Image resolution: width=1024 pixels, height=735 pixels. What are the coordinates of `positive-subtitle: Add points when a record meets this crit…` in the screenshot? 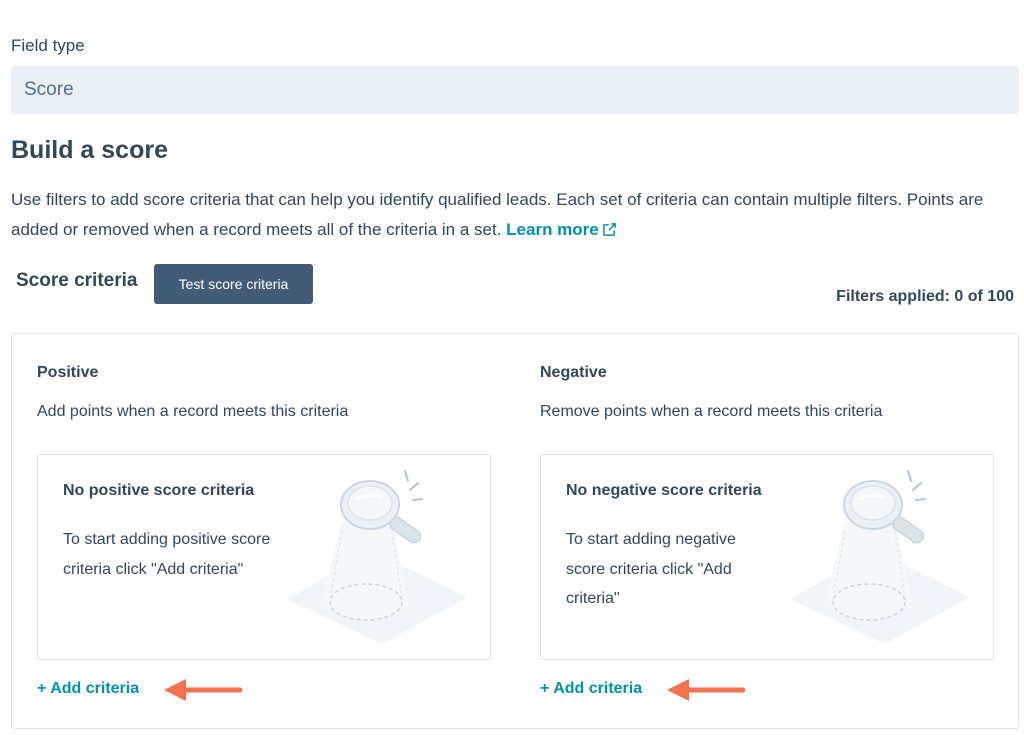 It's located at (193, 411).